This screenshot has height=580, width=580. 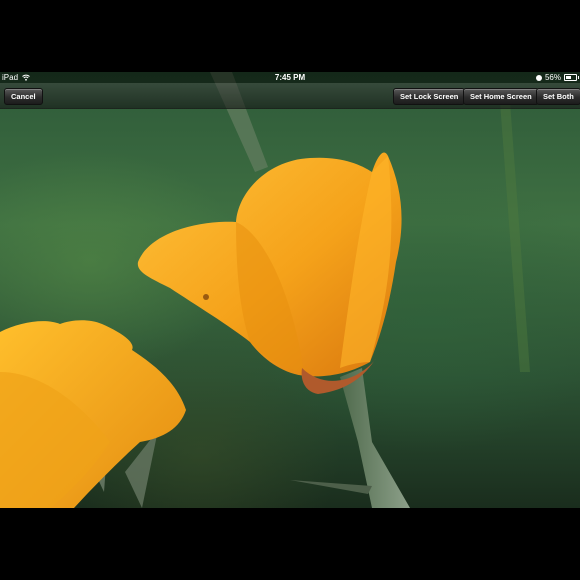 What do you see at coordinates (538, 77) in the screenshot?
I see `orientation-lock-icon` at bounding box center [538, 77].